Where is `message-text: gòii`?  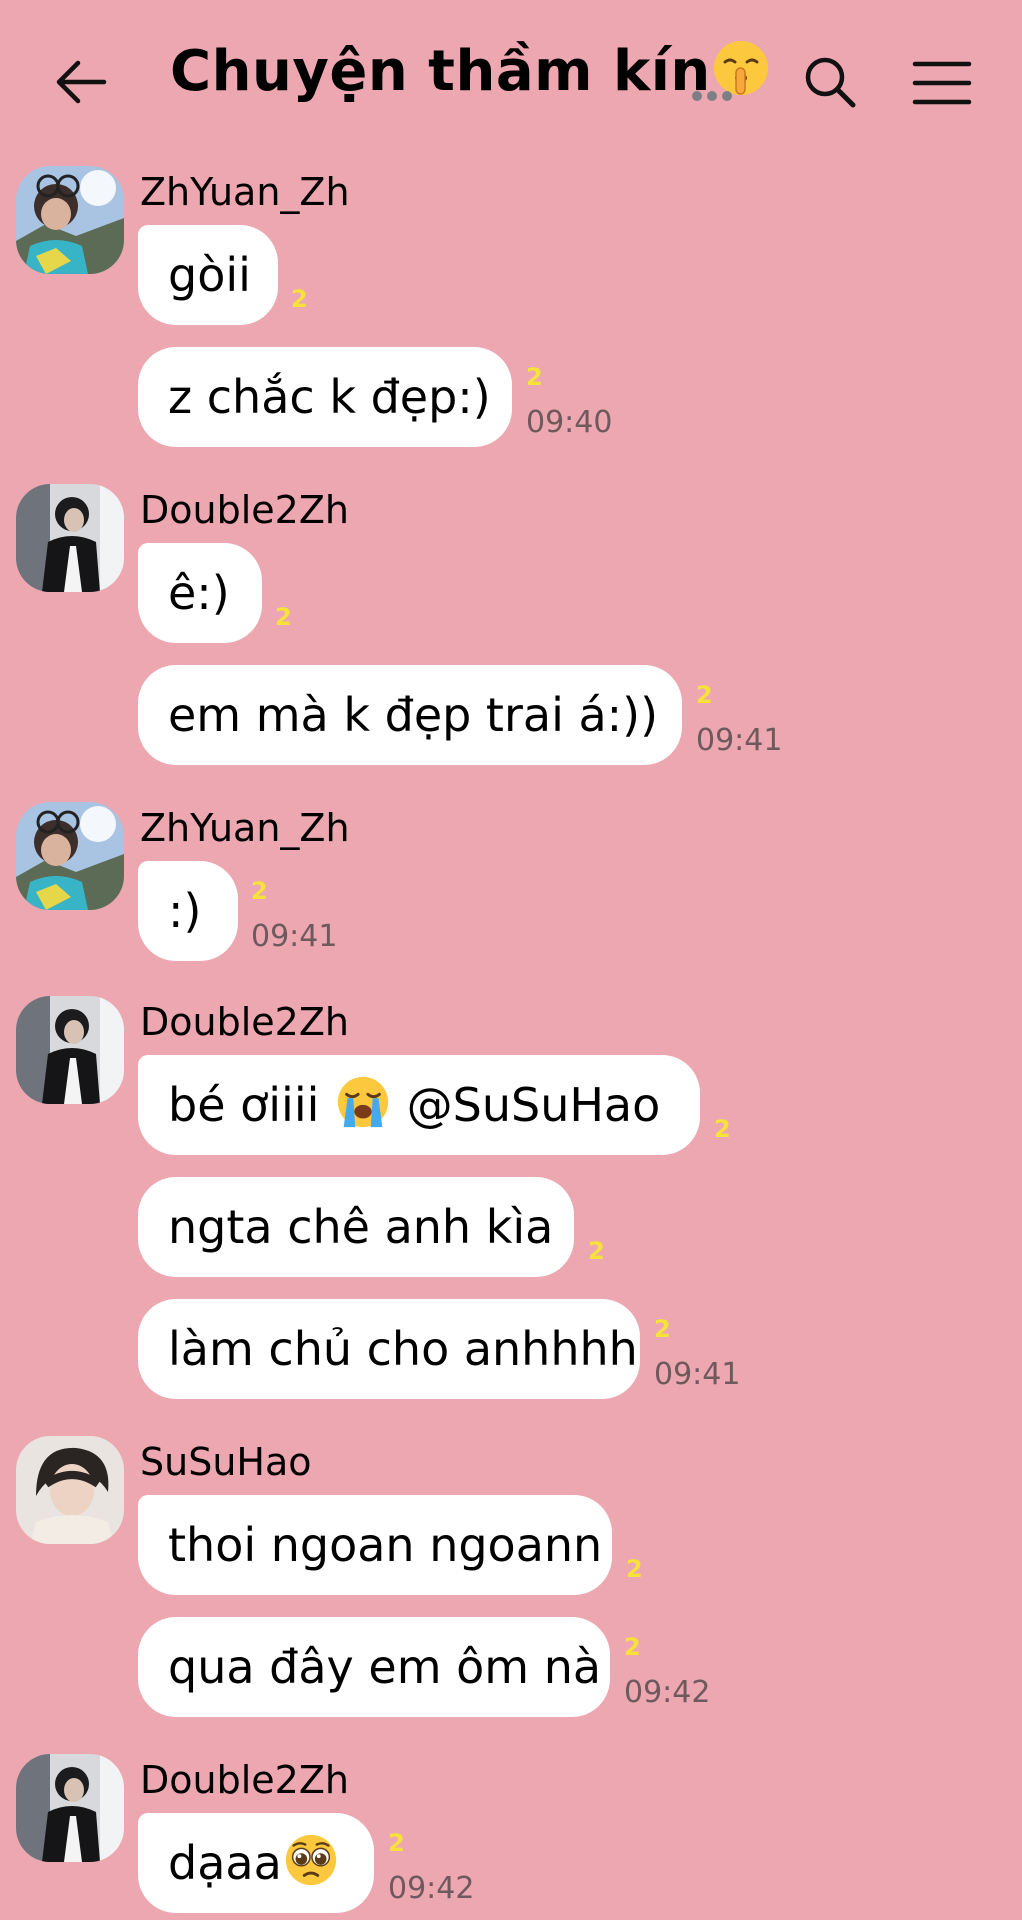 message-text: gòii is located at coordinates (209, 275).